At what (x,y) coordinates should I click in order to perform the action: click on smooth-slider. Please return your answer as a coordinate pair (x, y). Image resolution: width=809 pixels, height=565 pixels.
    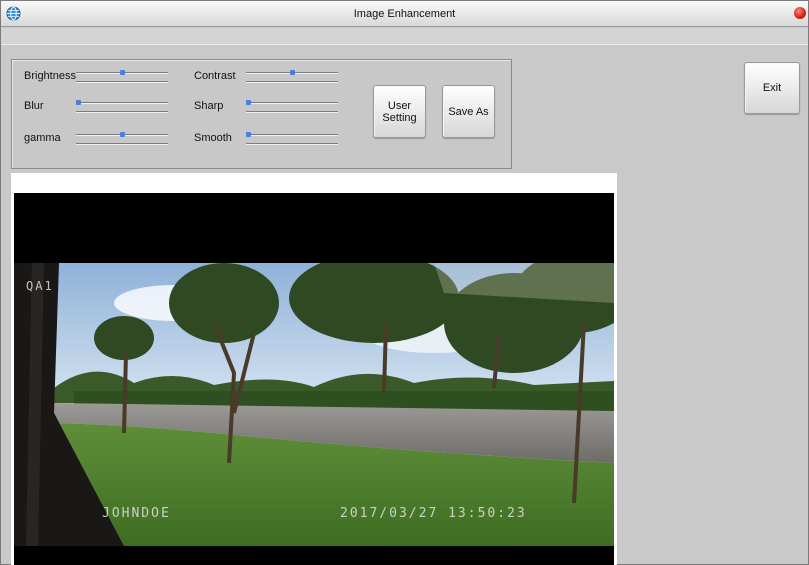
    Looking at the image, I should click on (292, 139).